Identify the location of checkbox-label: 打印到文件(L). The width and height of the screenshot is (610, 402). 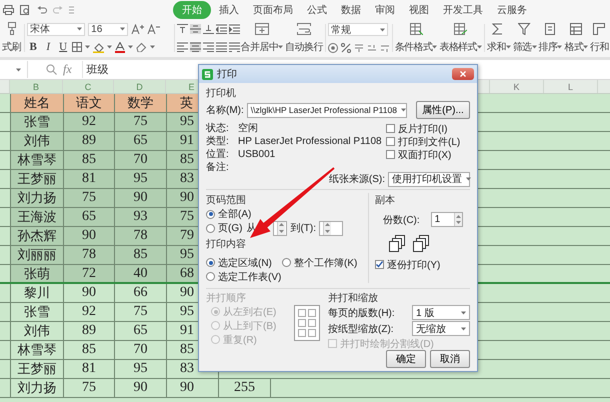
(429, 141).